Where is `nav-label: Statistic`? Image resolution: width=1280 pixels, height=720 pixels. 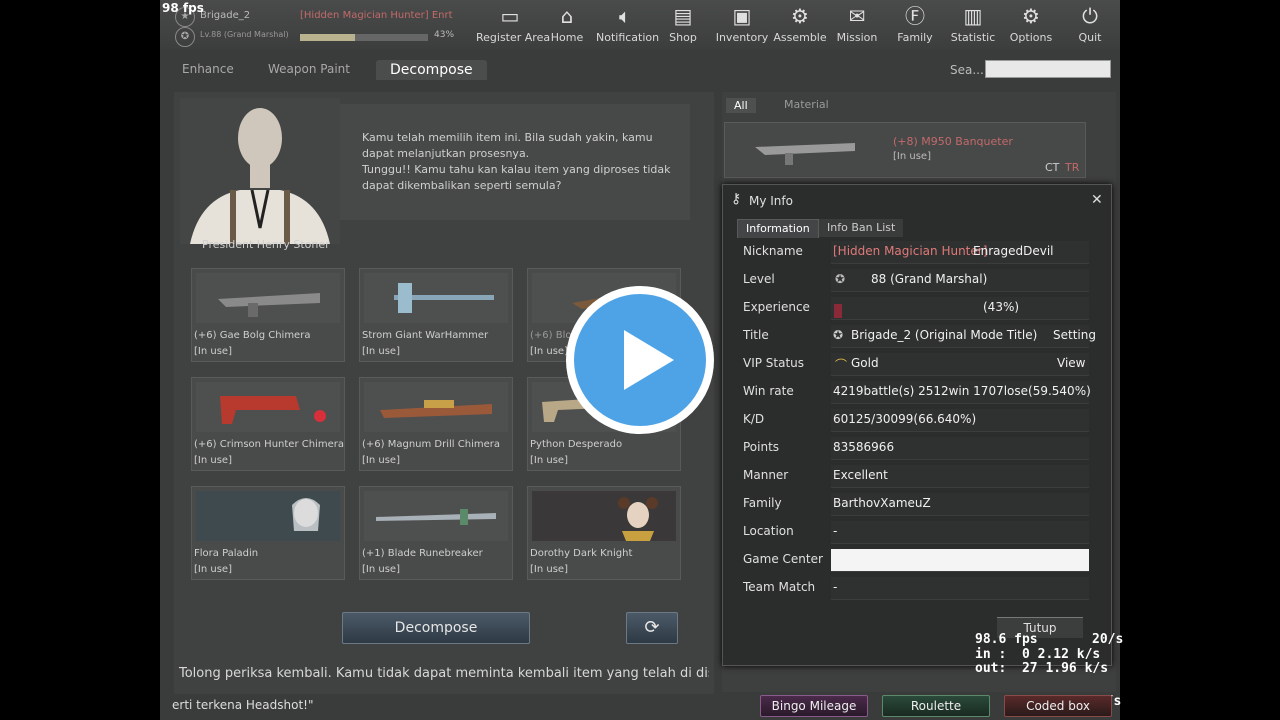
nav-label: Statistic is located at coordinates (973, 37).